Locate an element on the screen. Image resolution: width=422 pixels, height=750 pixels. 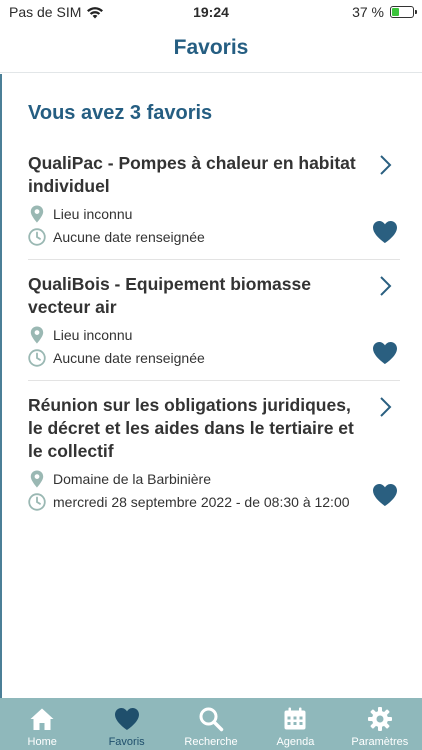
battery-icon is located at coordinates (403, 12).